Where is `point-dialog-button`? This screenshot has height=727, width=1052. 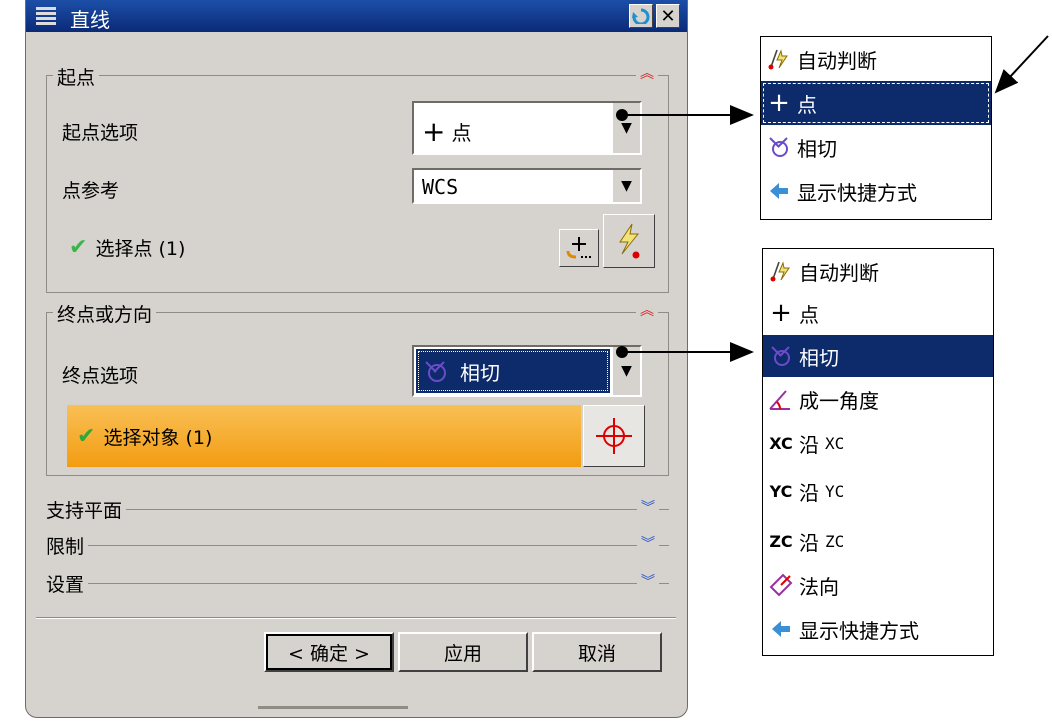
point-dialog-button is located at coordinates (579, 248).